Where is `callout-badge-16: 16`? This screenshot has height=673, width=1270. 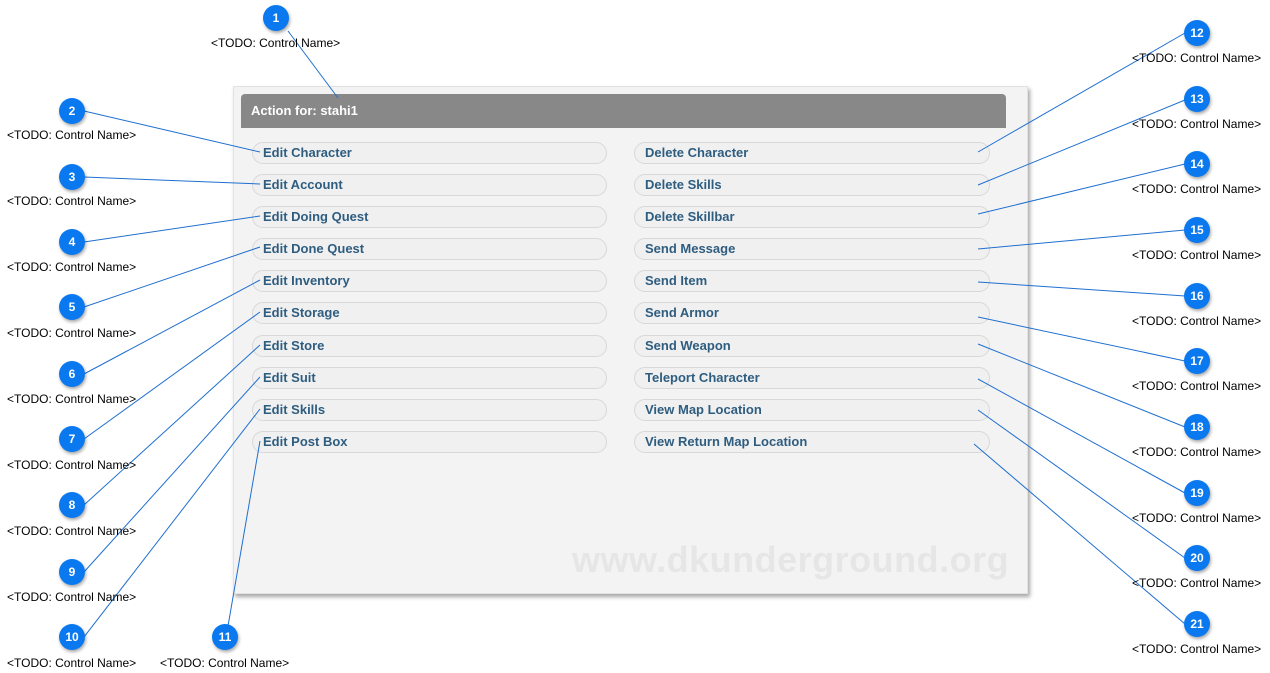 callout-badge-16: 16 is located at coordinates (1197, 296).